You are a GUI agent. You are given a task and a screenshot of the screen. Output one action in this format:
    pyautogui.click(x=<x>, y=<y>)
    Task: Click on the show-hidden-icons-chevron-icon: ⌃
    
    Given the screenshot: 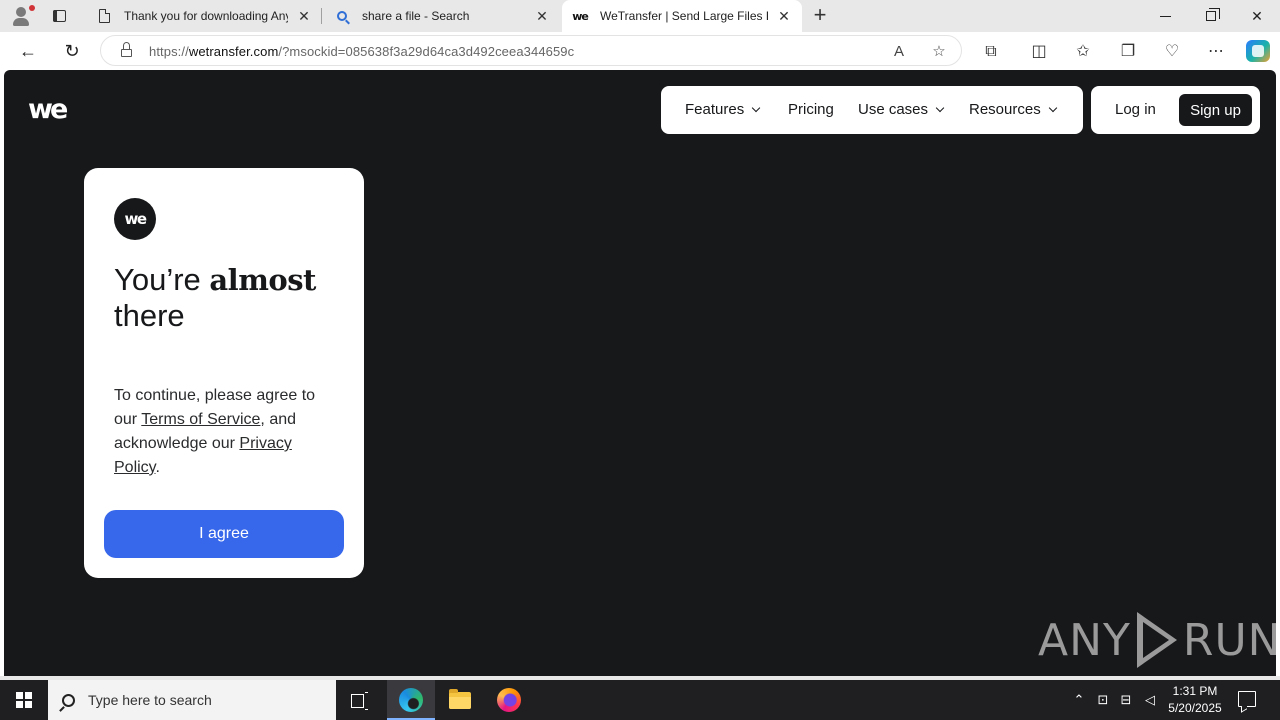 What is the action you would take?
    pyautogui.click(x=1079, y=700)
    